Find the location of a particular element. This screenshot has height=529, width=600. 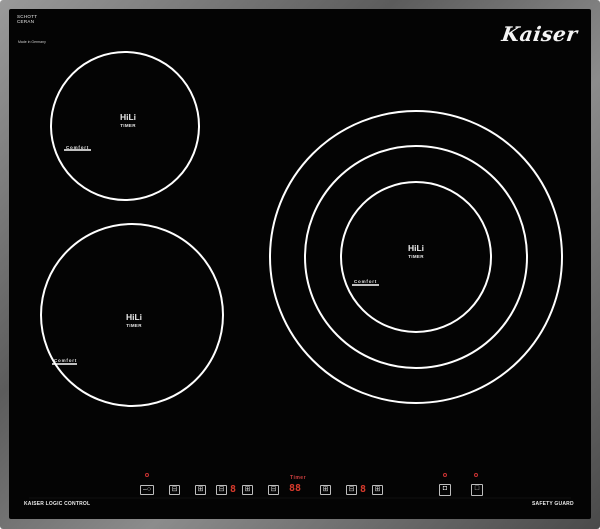

zone-3-plus-button: ⊞ is located at coordinates (377, 490).